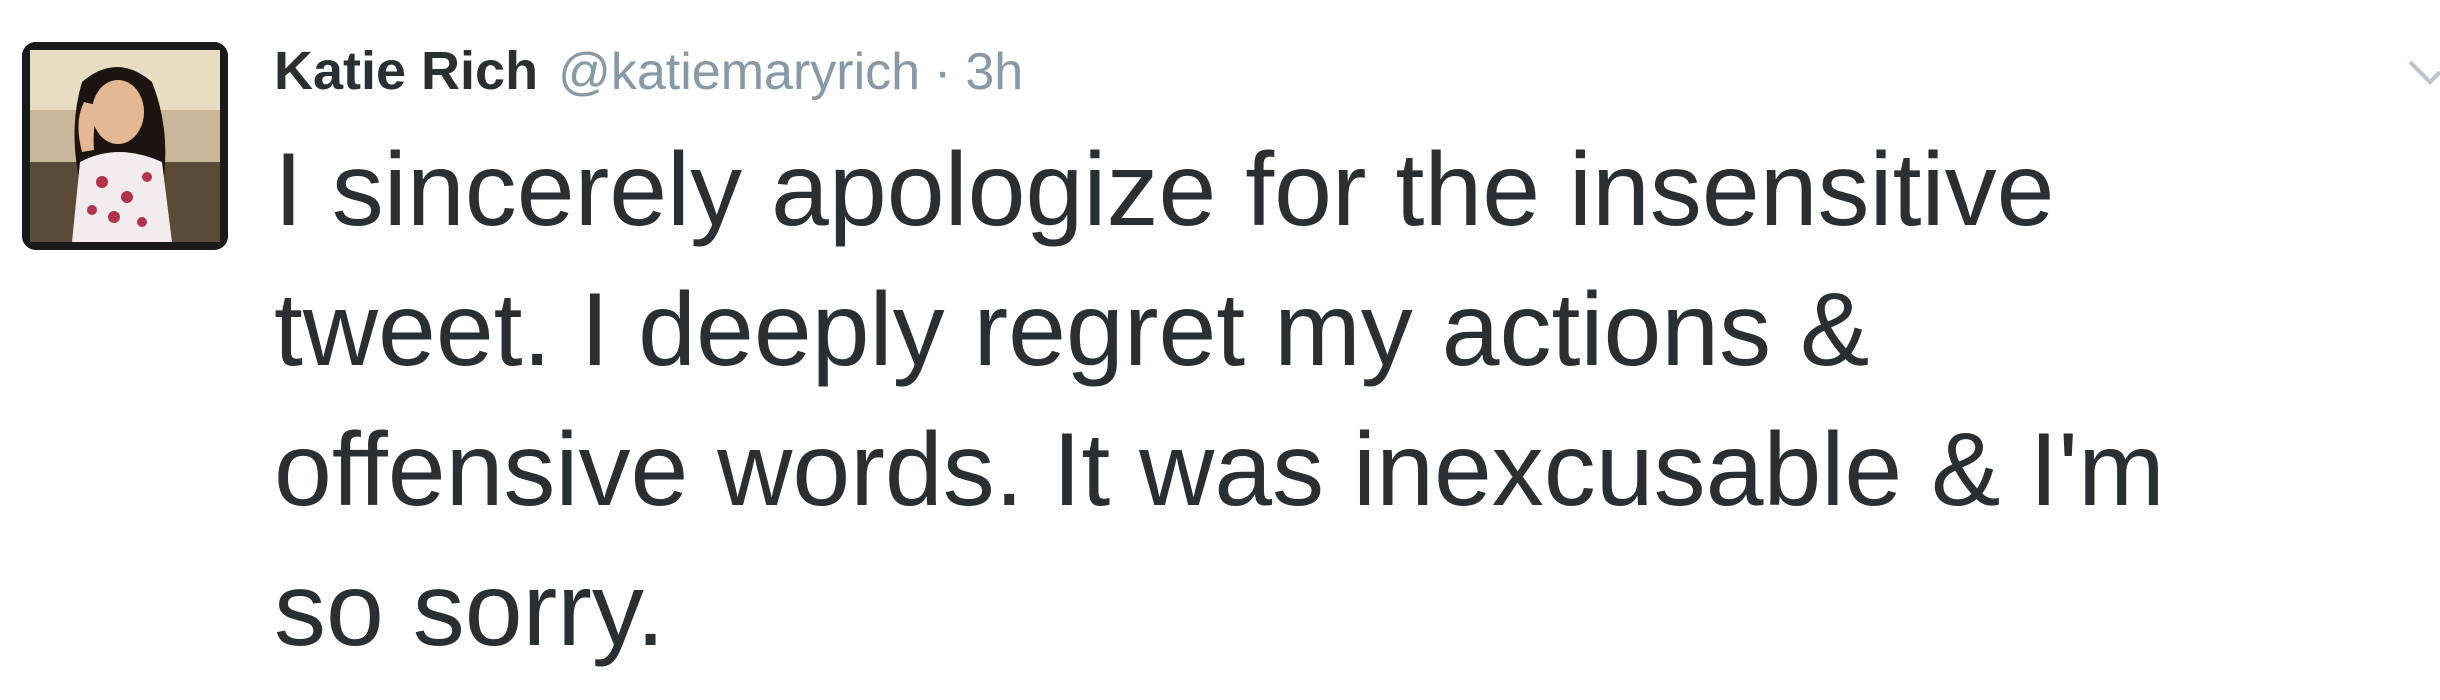  I want to click on timestamp: 3h, so click(994, 72).